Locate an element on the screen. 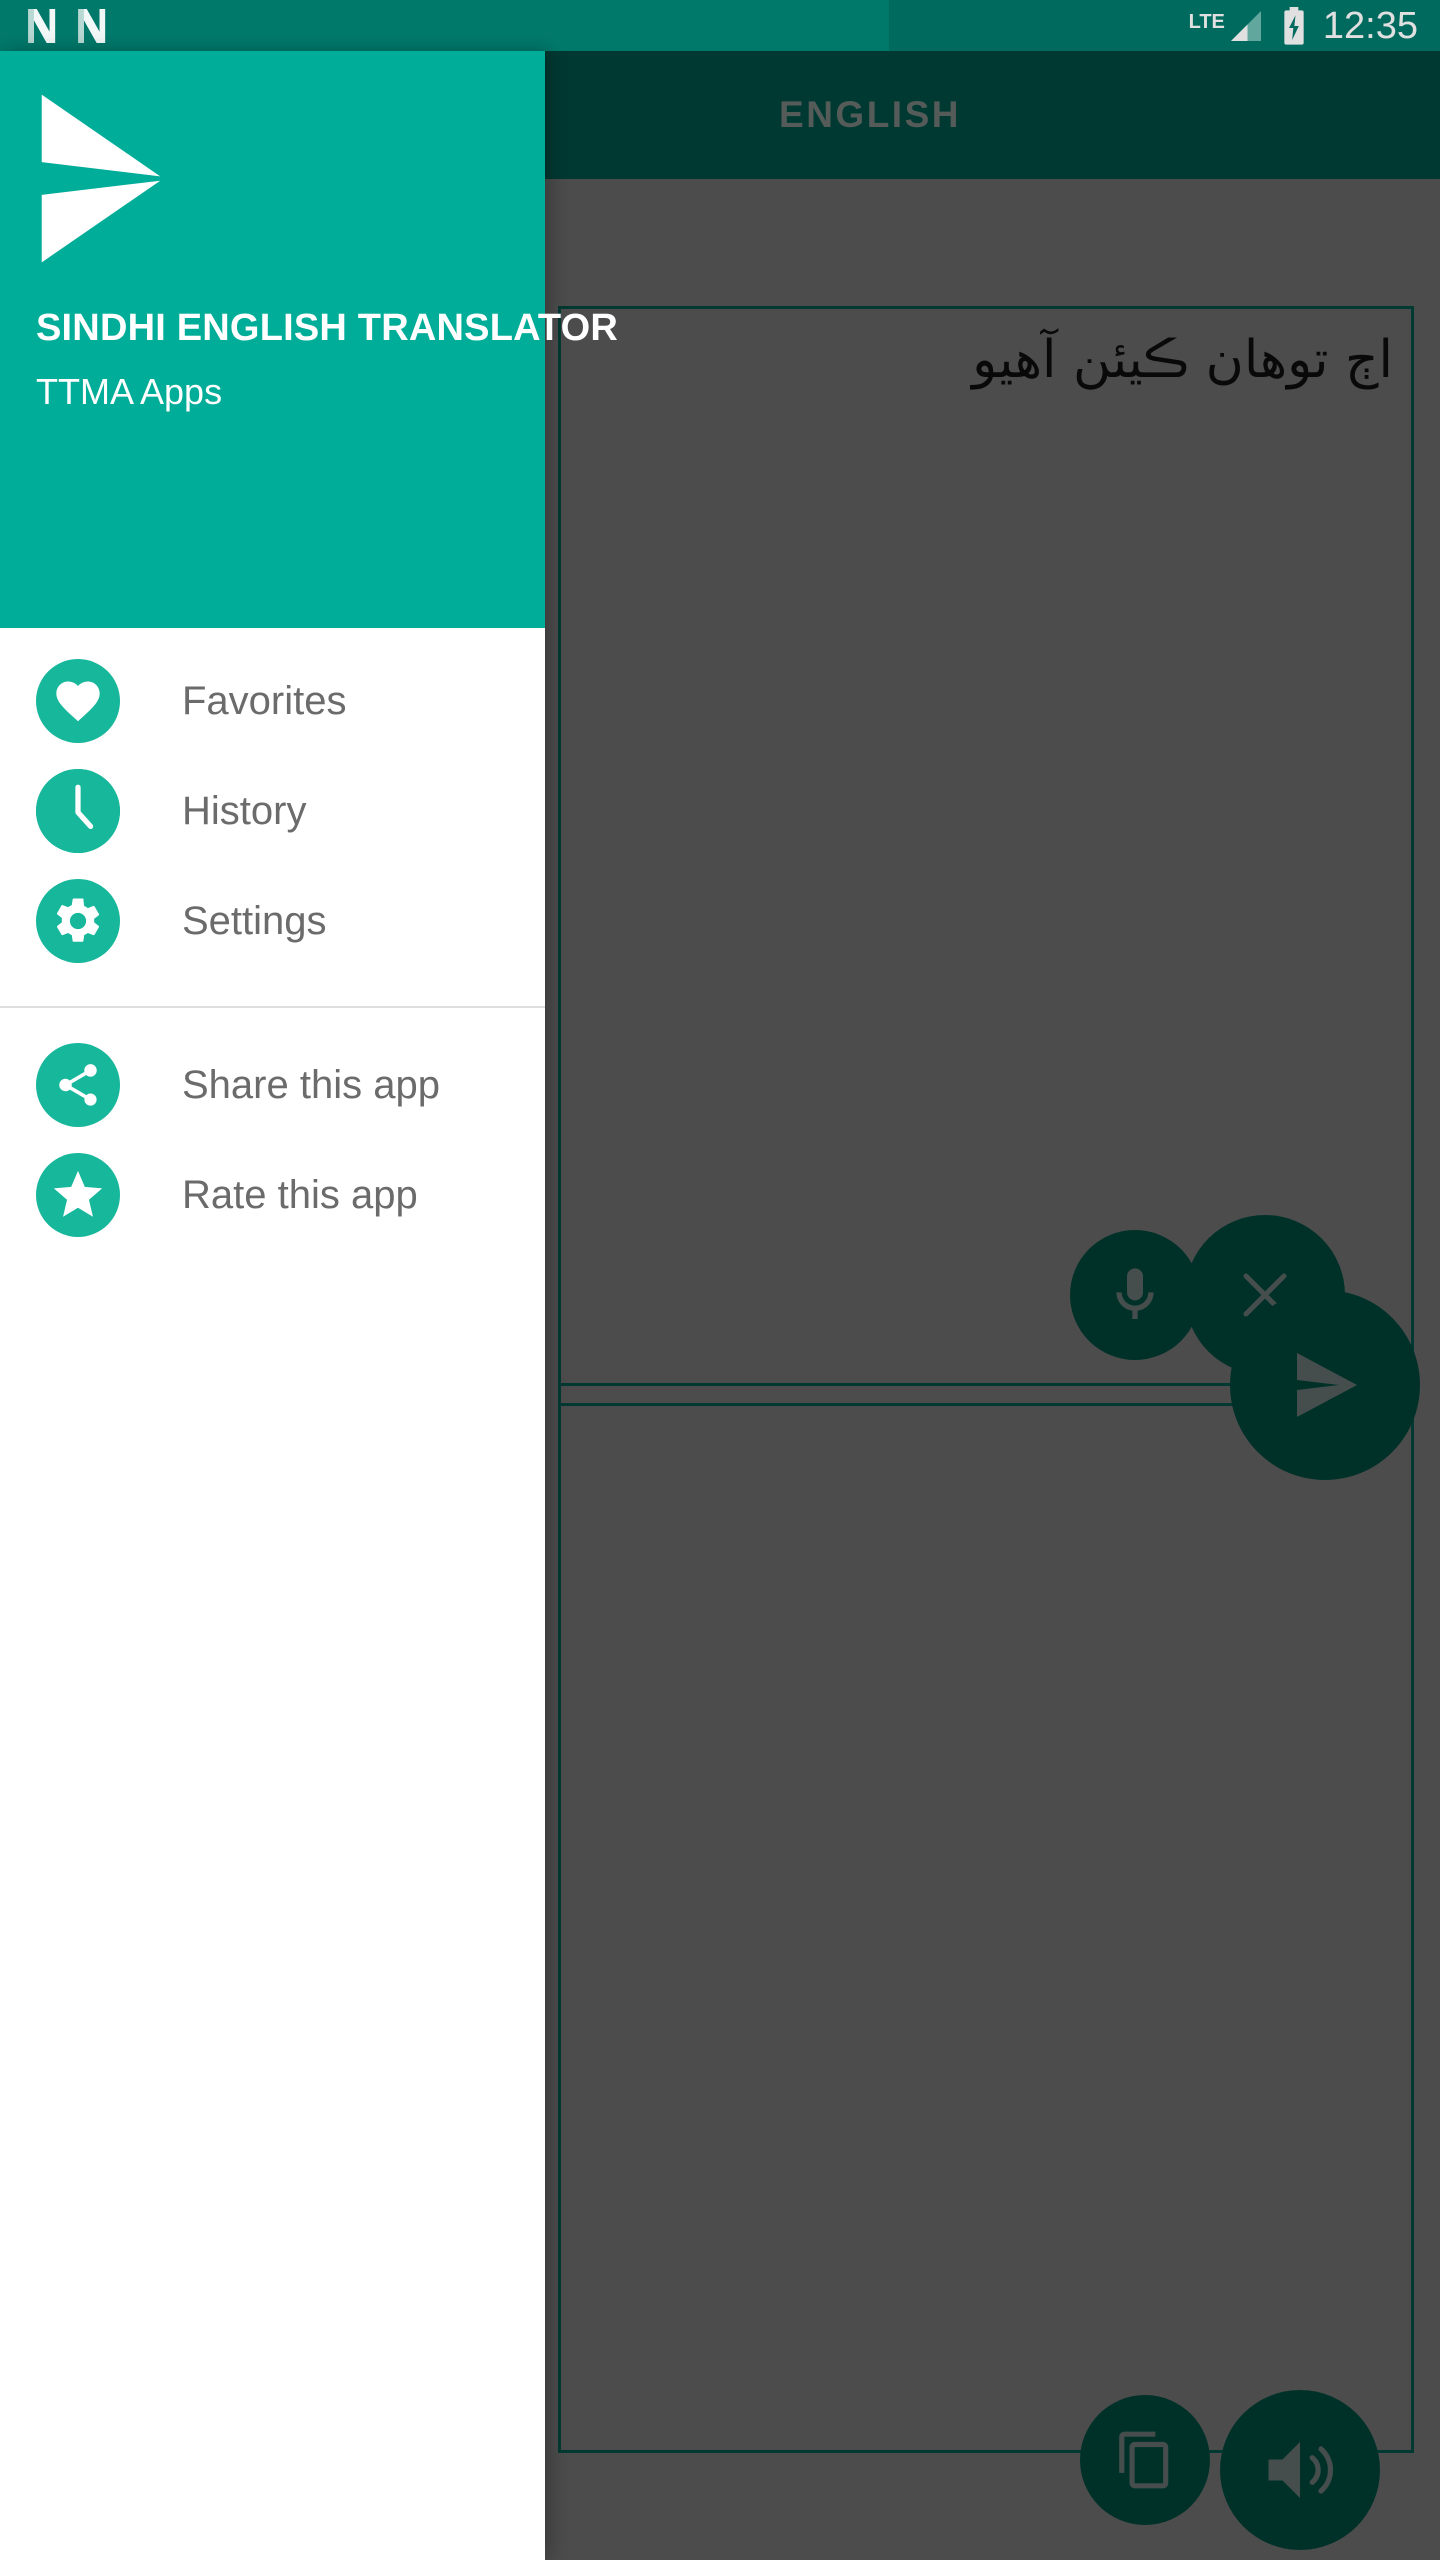  heart-icon is located at coordinates (78, 701).